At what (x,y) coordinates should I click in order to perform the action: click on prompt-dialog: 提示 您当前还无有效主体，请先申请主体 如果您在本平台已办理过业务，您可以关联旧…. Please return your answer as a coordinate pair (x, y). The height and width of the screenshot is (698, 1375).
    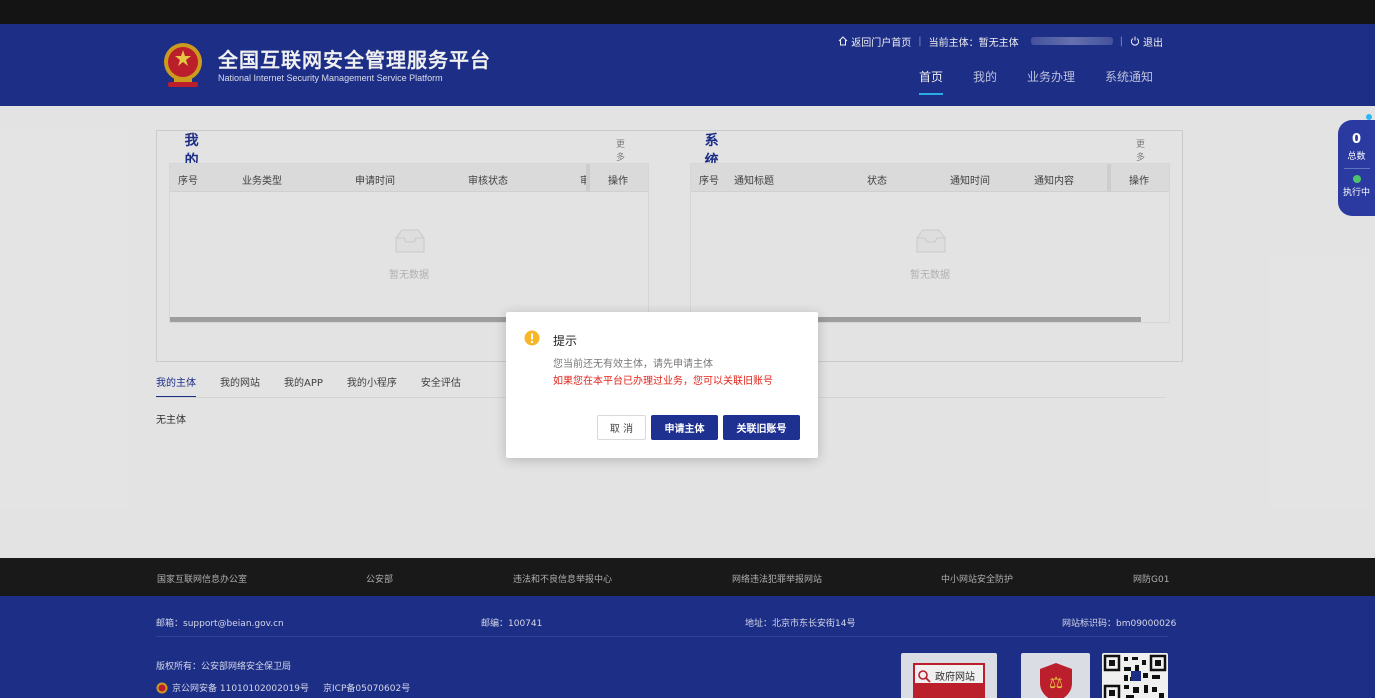
    Looking at the image, I should click on (662, 385).